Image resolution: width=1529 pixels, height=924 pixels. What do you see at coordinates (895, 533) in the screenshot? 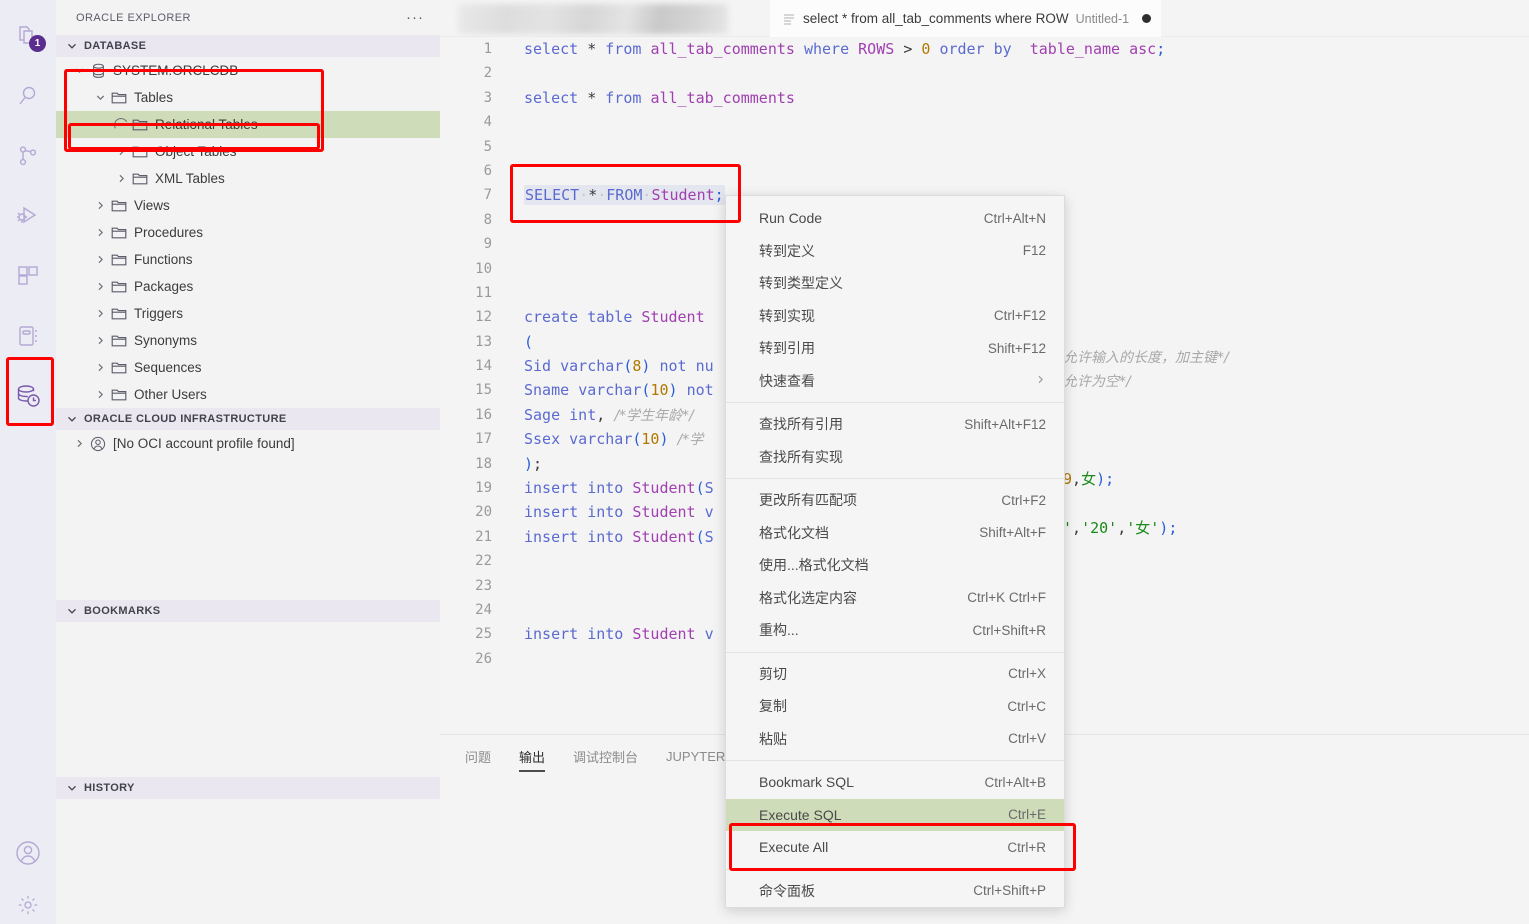
I see `menu-item-: 格式化文档 Shift+Alt+F` at bounding box center [895, 533].